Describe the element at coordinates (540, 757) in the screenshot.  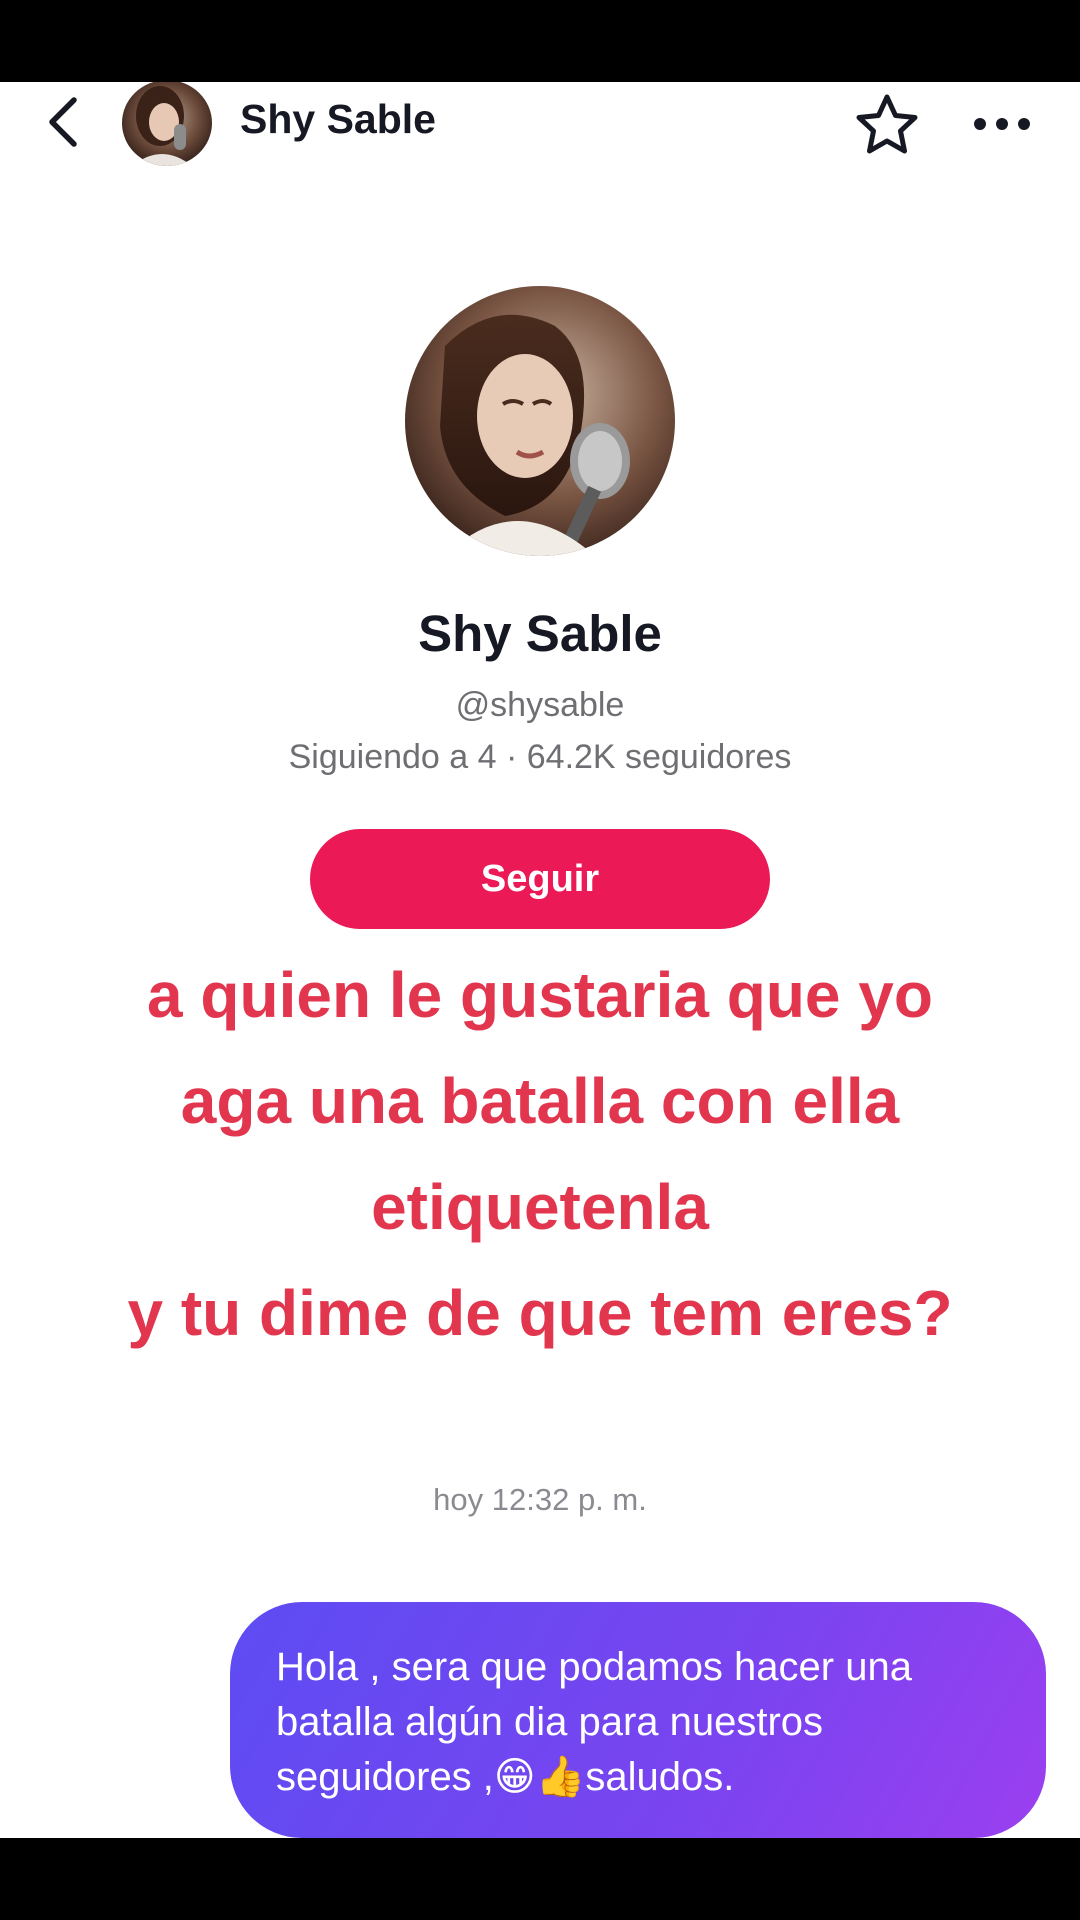
I see `profile-stats: Siguiendo a 4 · 64.2K seguidores` at that location.